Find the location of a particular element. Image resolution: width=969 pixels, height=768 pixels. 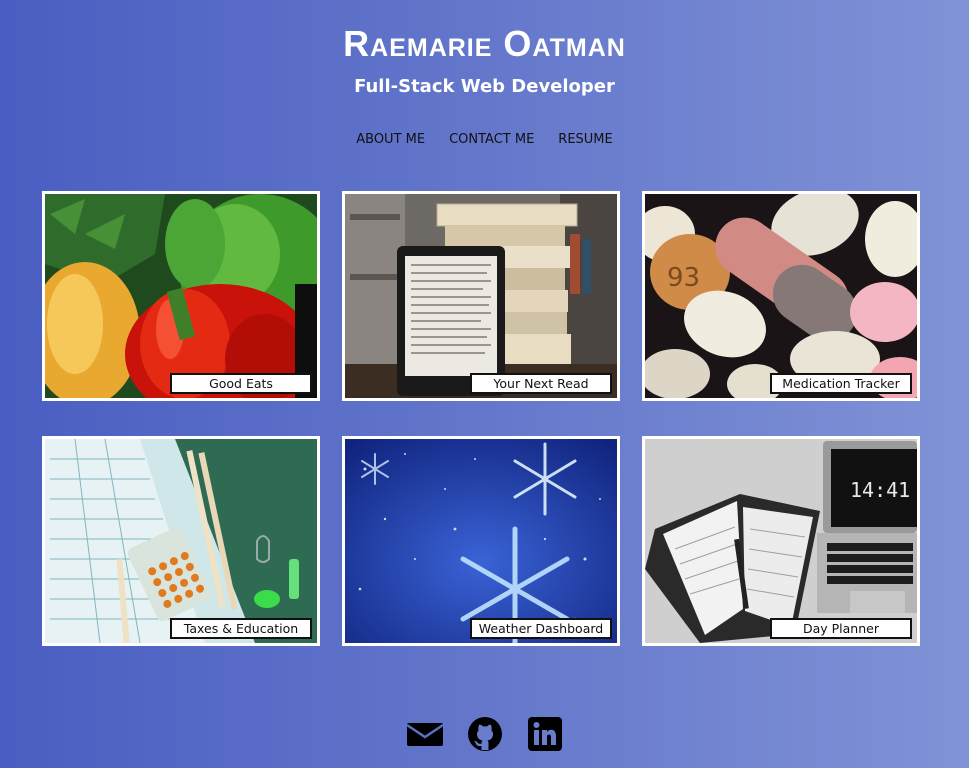

main-nav: ABOUT ME CONTACT ME RESUME is located at coordinates (484, 140).